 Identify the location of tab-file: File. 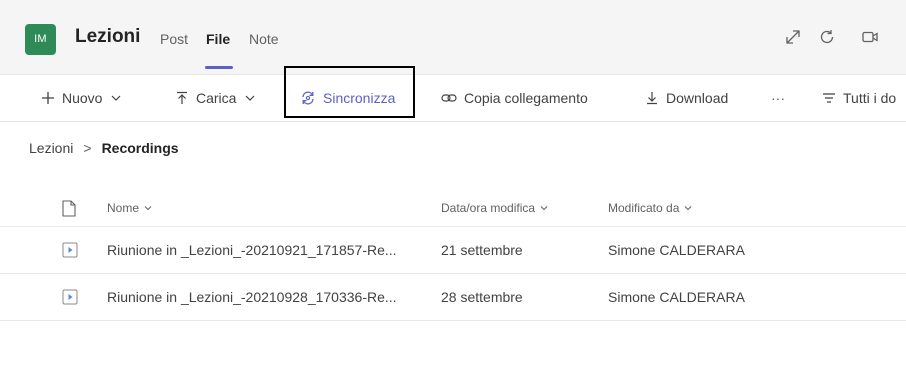
(218, 39).